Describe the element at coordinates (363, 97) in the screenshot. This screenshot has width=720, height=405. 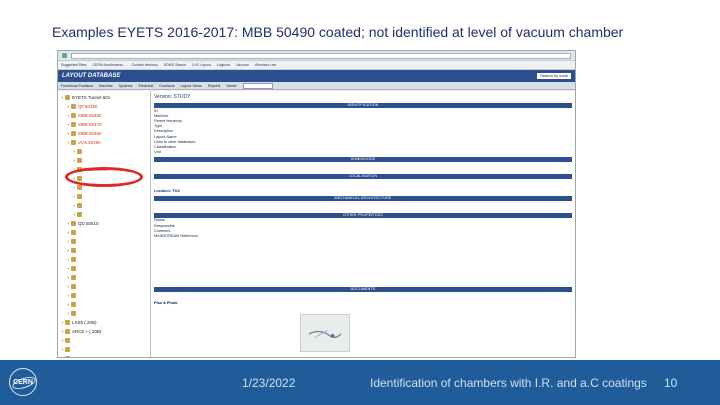
I see `version-title: Version: STUDY` at that location.